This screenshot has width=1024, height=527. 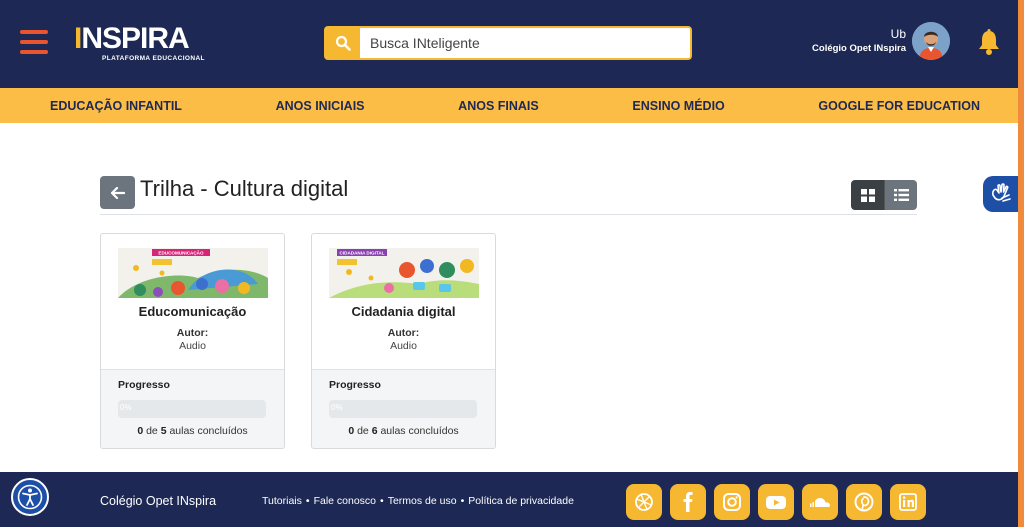 I want to click on inspira-logo: INSPIRA PLATAFORMA EDUCACIONAL, so click(x=139, y=44).